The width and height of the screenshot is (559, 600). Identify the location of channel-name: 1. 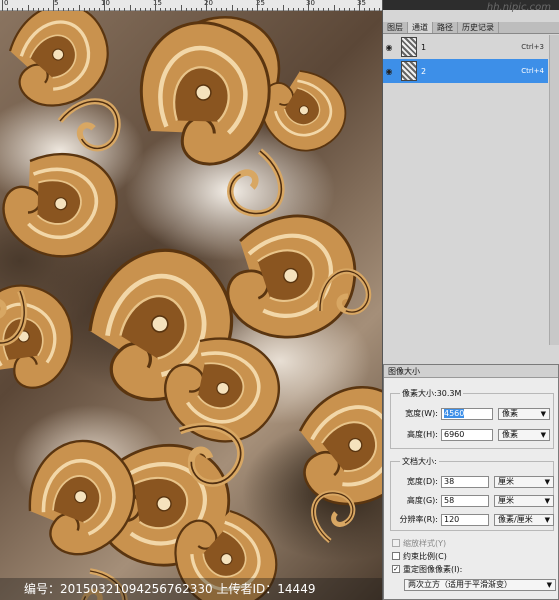
(424, 47).